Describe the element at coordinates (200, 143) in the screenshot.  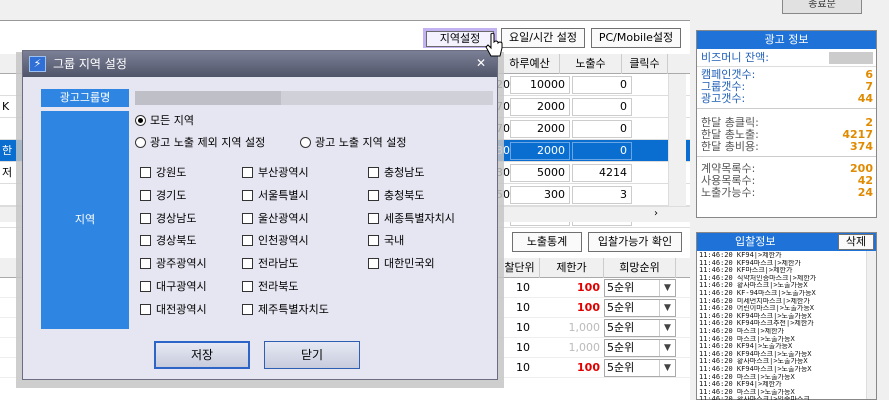
I see `radio-exclude-regions: 광고 노출 제외 지역 설정` at that location.